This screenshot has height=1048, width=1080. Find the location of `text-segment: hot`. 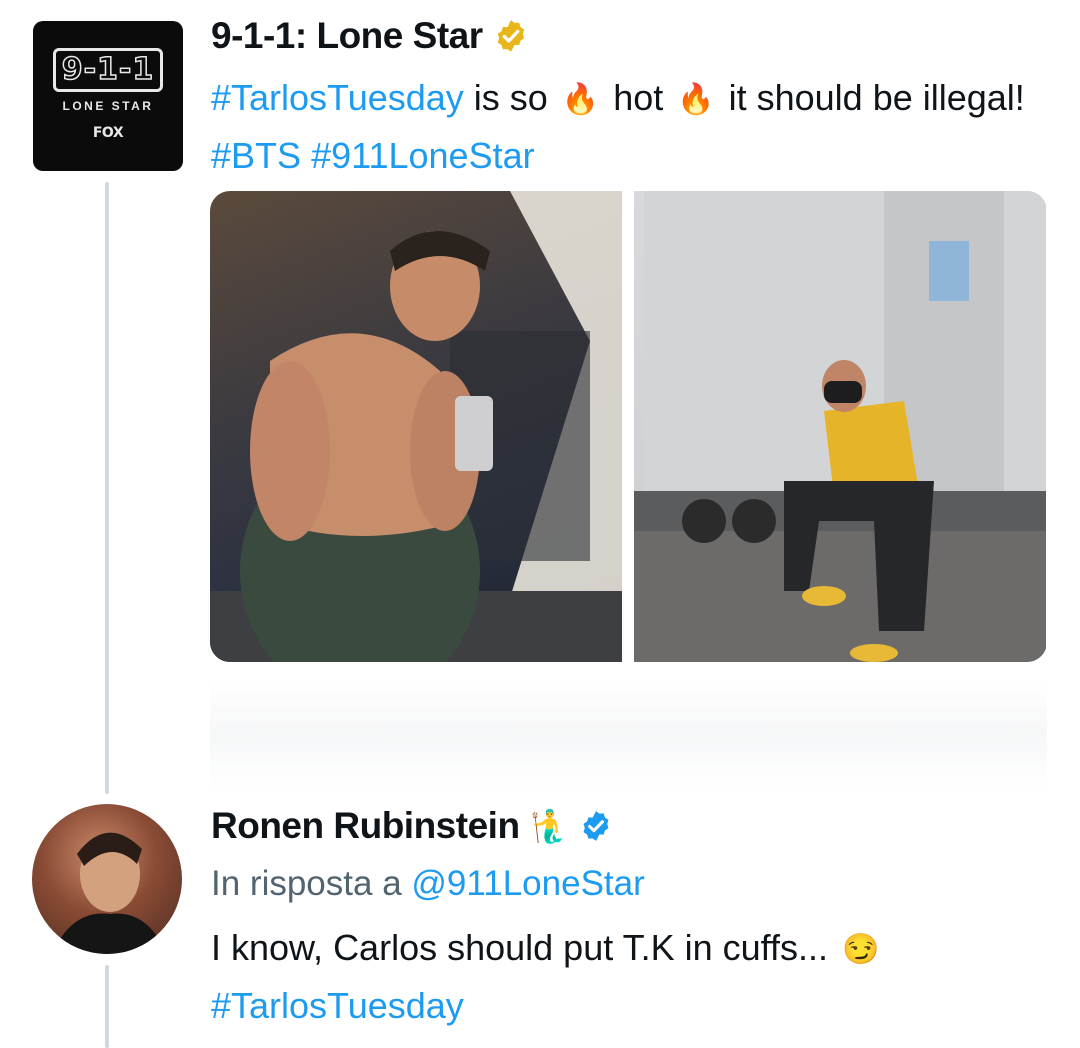

text-segment: hot is located at coordinates (638, 97).